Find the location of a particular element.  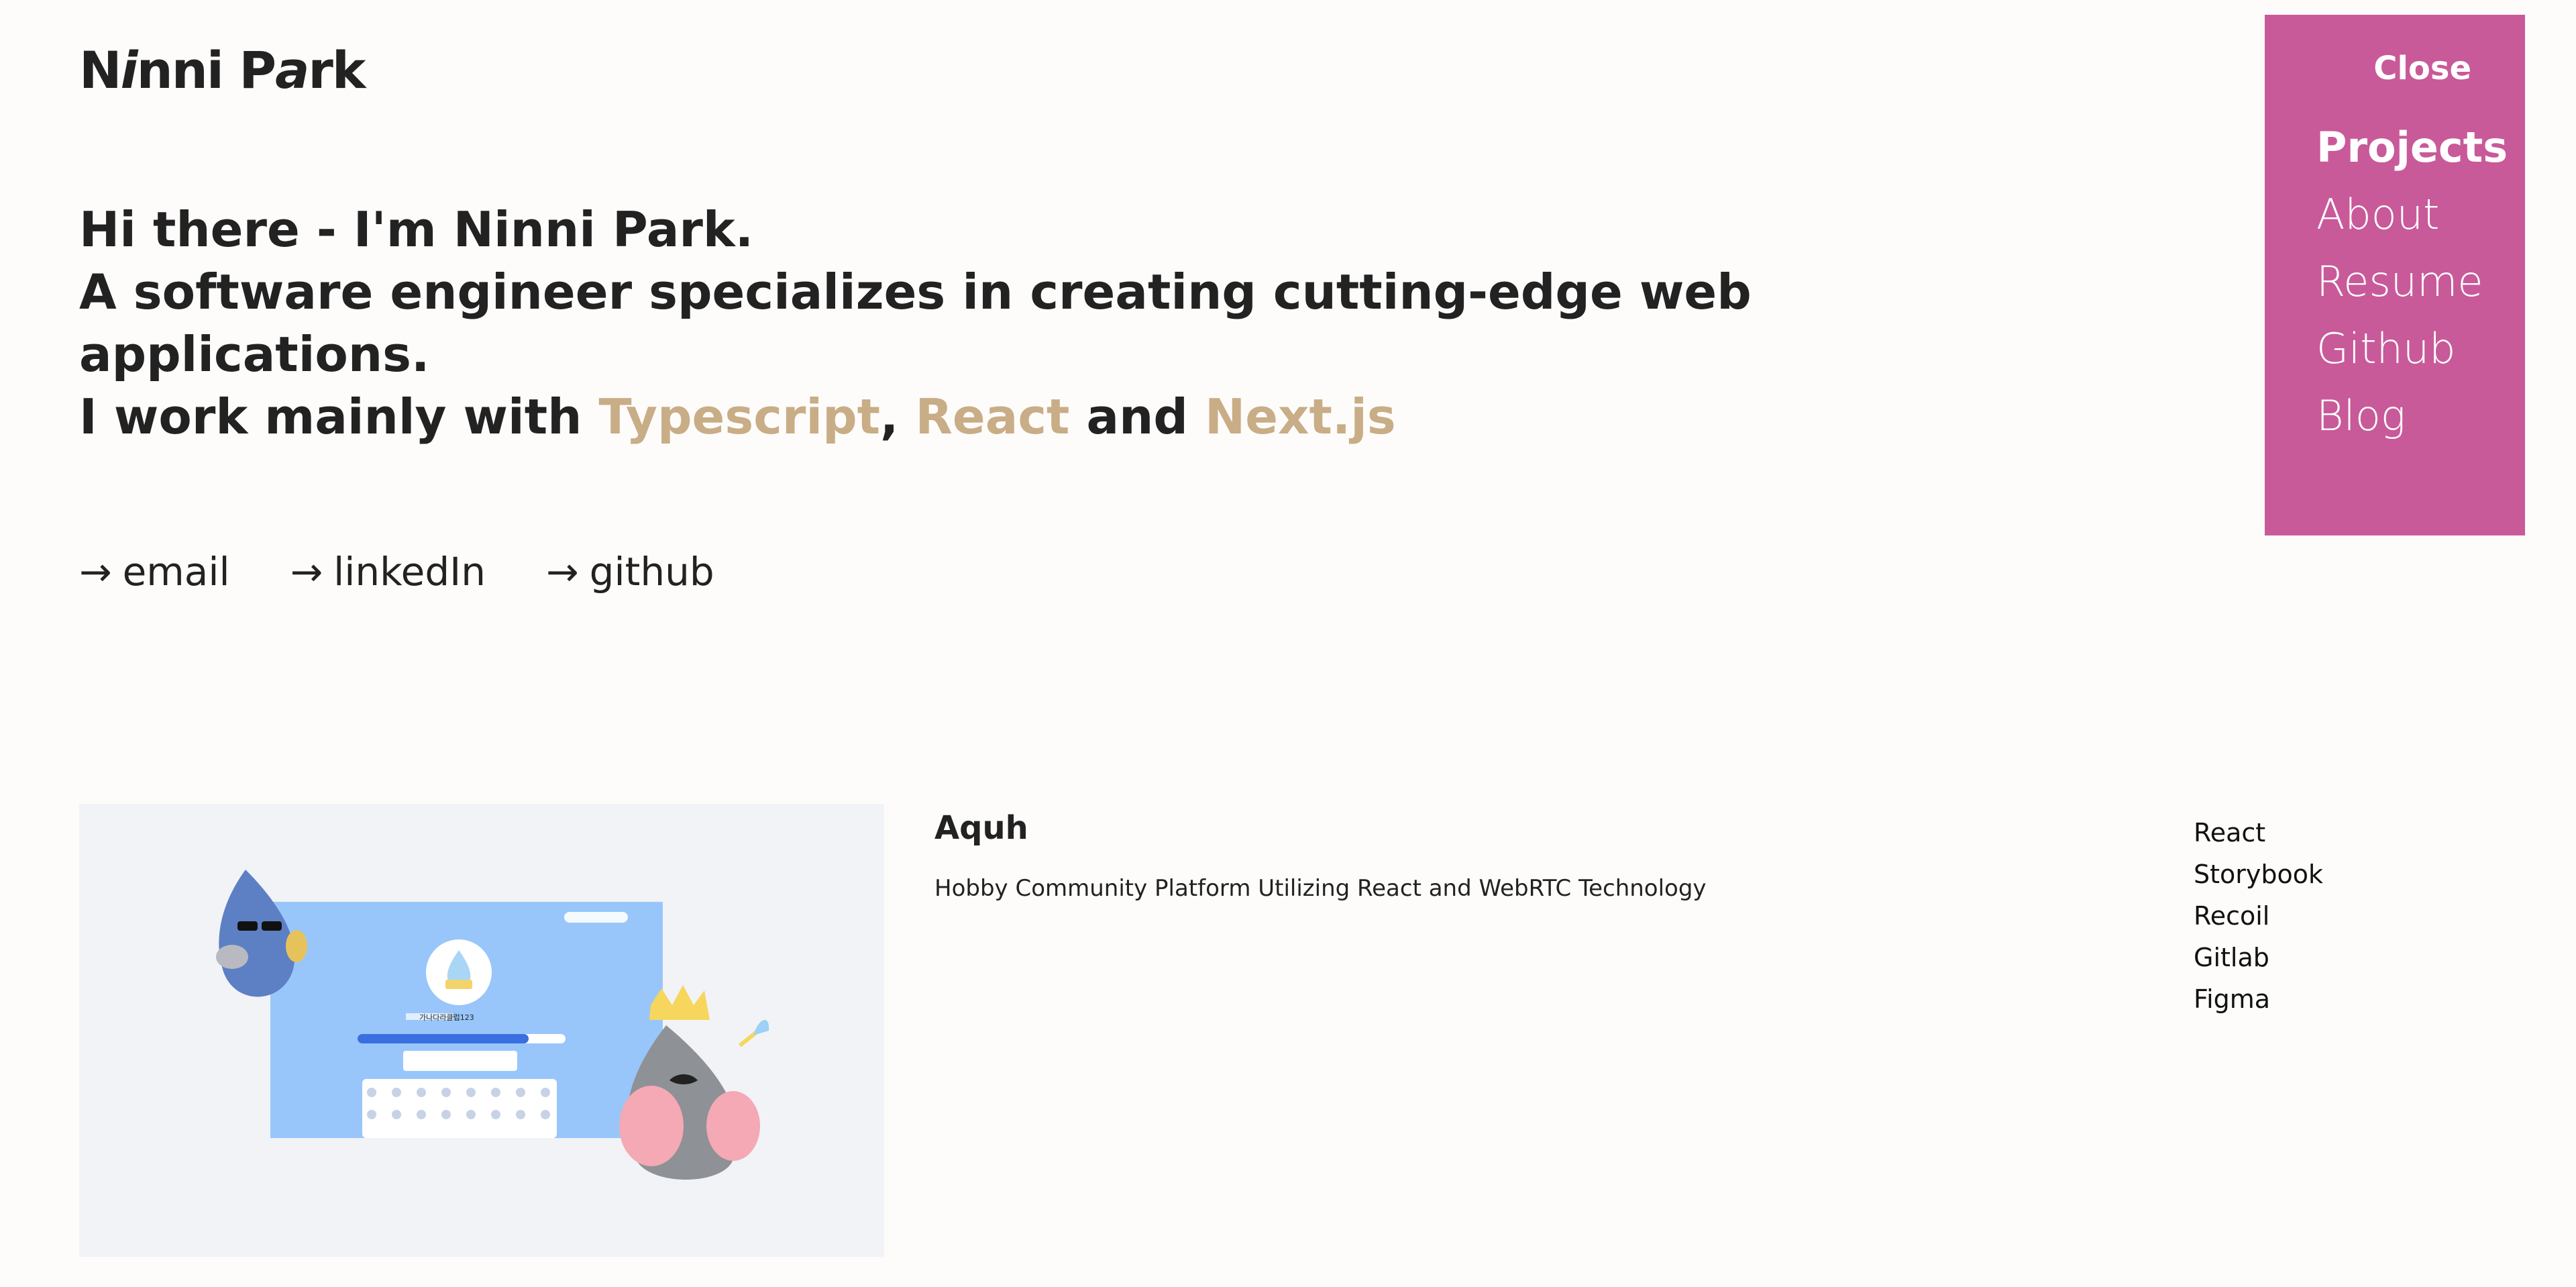

logo-text: rk is located at coordinates (337, 70).